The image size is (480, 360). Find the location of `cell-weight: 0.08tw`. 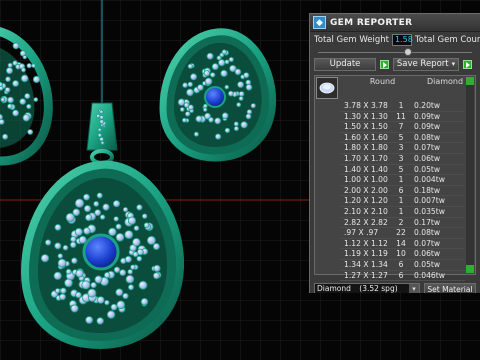

cell-weight: 0.08tw is located at coordinates (427, 233).